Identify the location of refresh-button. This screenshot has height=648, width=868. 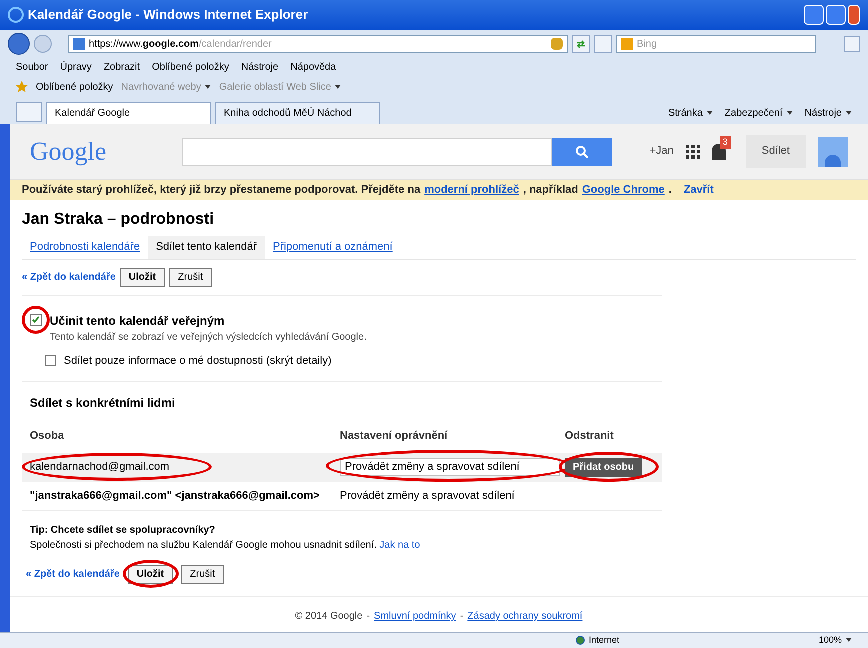
(581, 44).